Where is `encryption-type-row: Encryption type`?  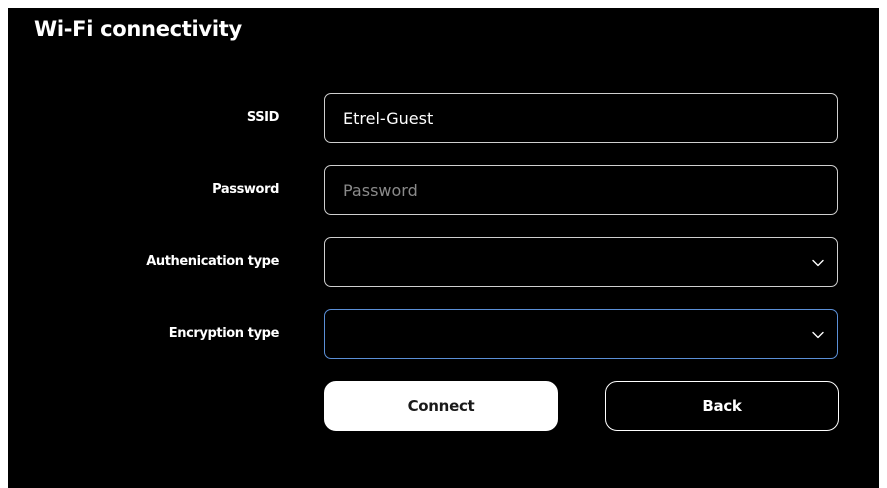
encryption-type-row: Encryption type is located at coordinates (443, 334).